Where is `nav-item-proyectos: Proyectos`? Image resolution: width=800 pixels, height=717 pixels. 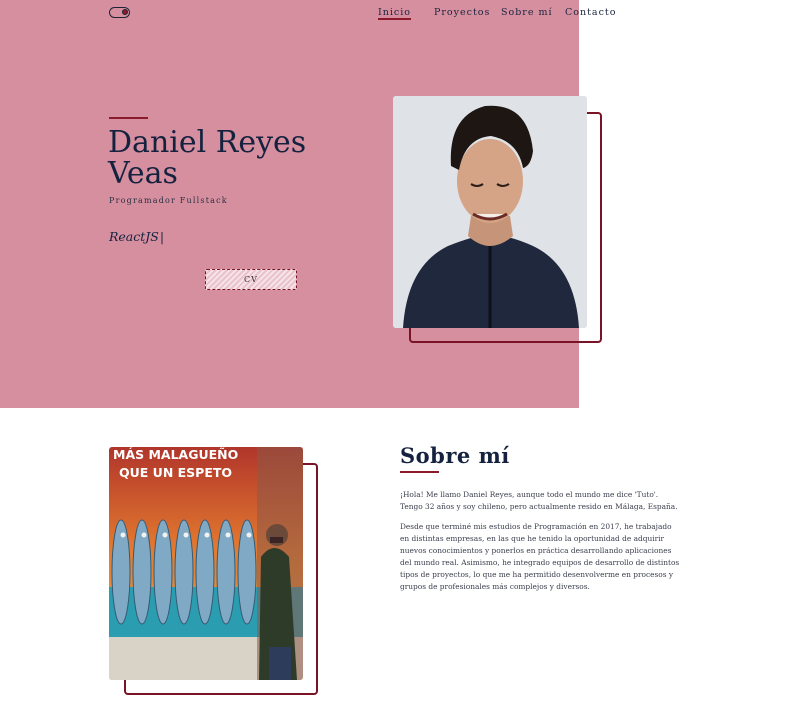 nav-item-proyectos: Proyectos is located at coordinates (462, 12).